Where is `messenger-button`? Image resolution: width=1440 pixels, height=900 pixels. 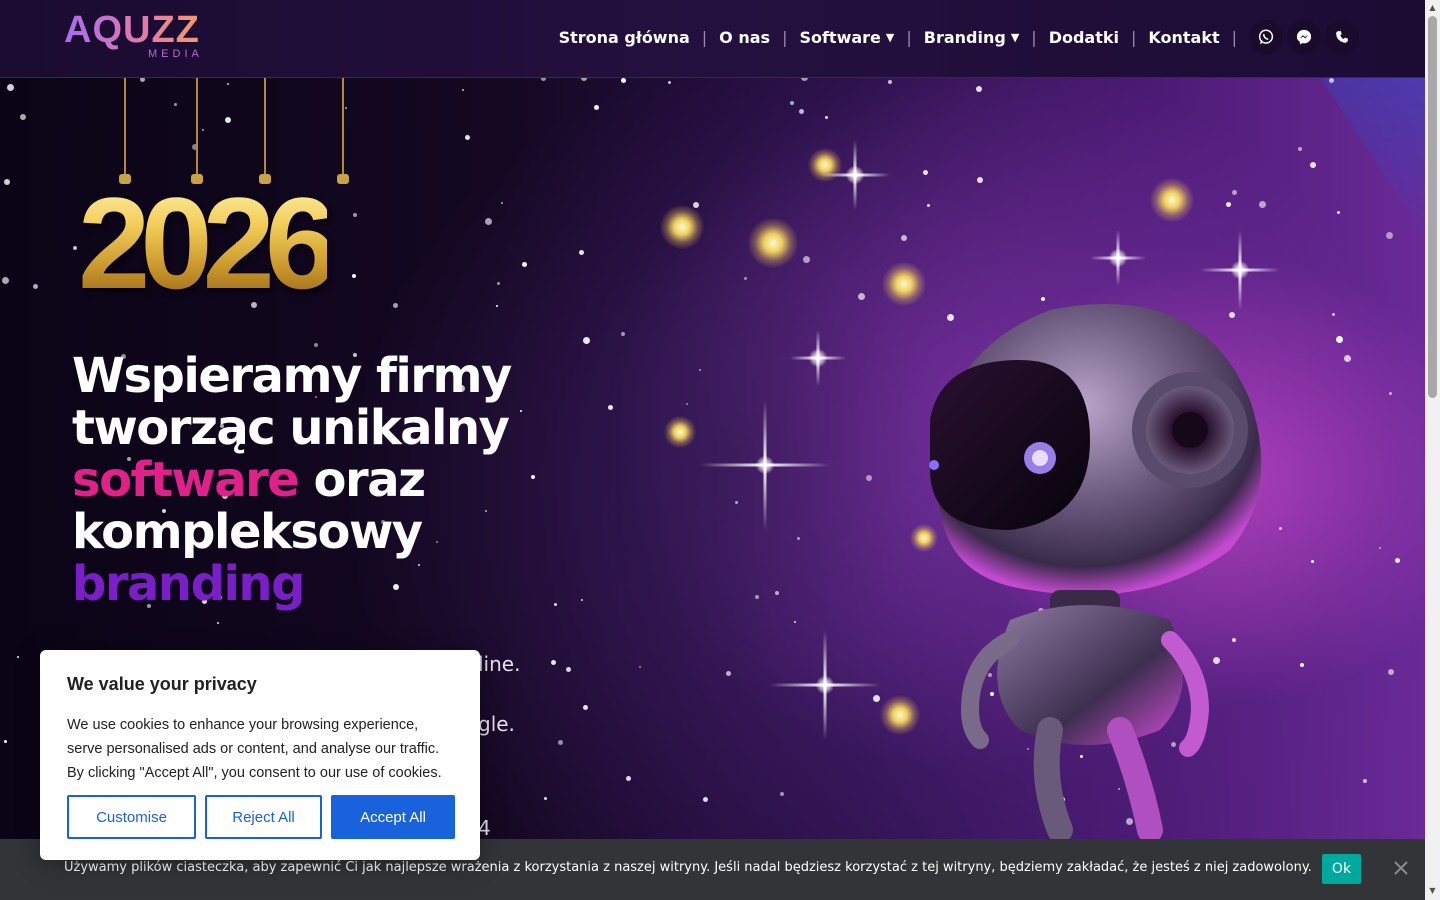 messenger-button is located at coordinates (1304, 37).